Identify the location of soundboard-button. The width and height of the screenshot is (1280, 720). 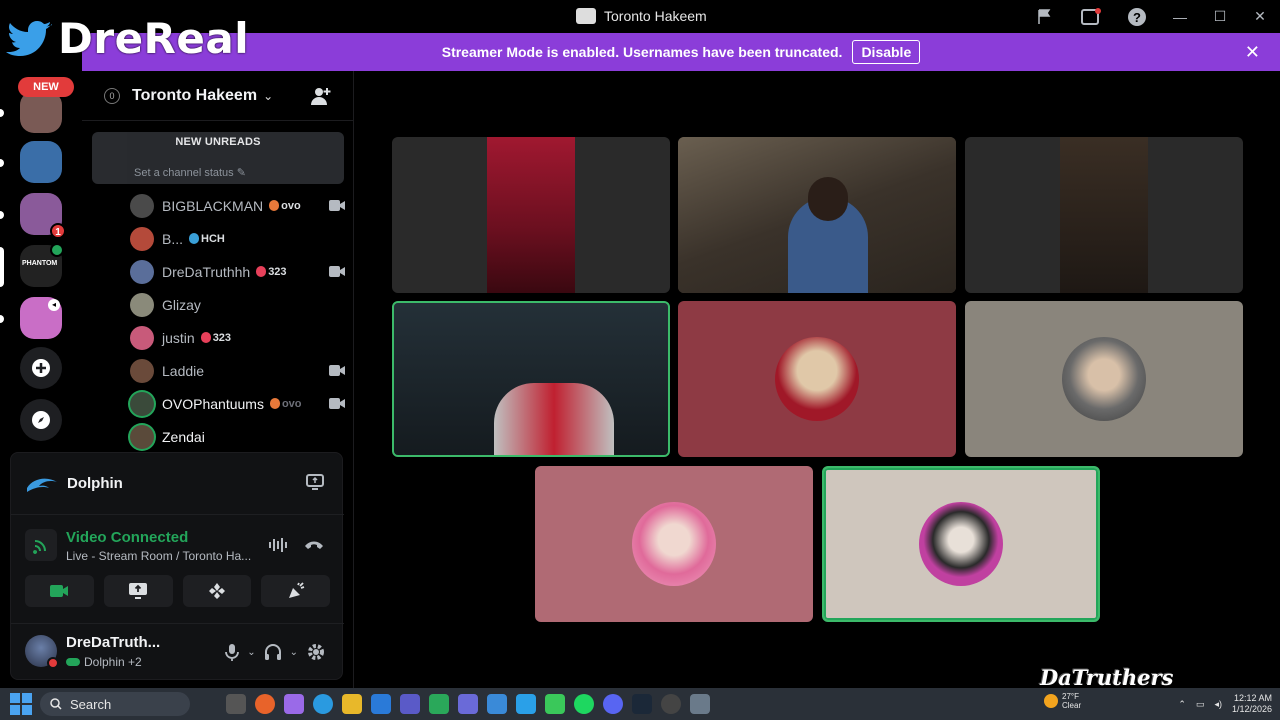
(295, 591).